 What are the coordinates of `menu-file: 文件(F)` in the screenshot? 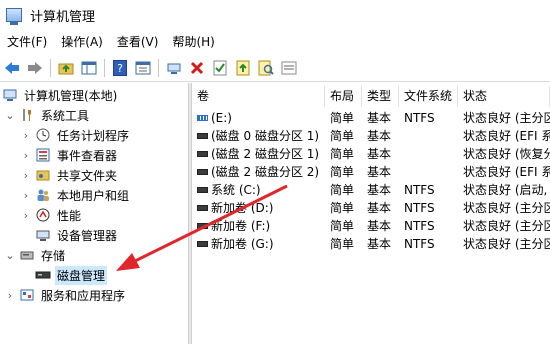 It's located at (27, 42).